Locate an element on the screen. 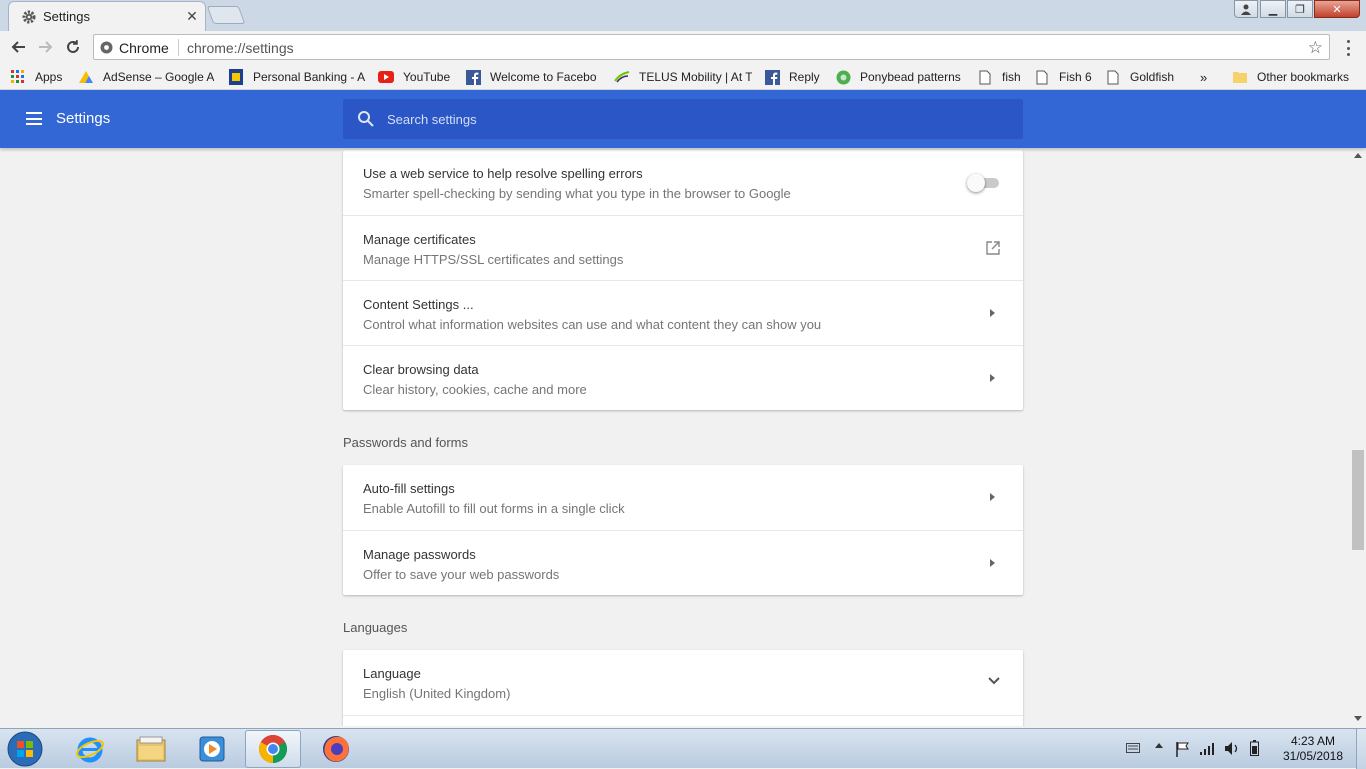  telus-icon is located at coordinates (622, 77).